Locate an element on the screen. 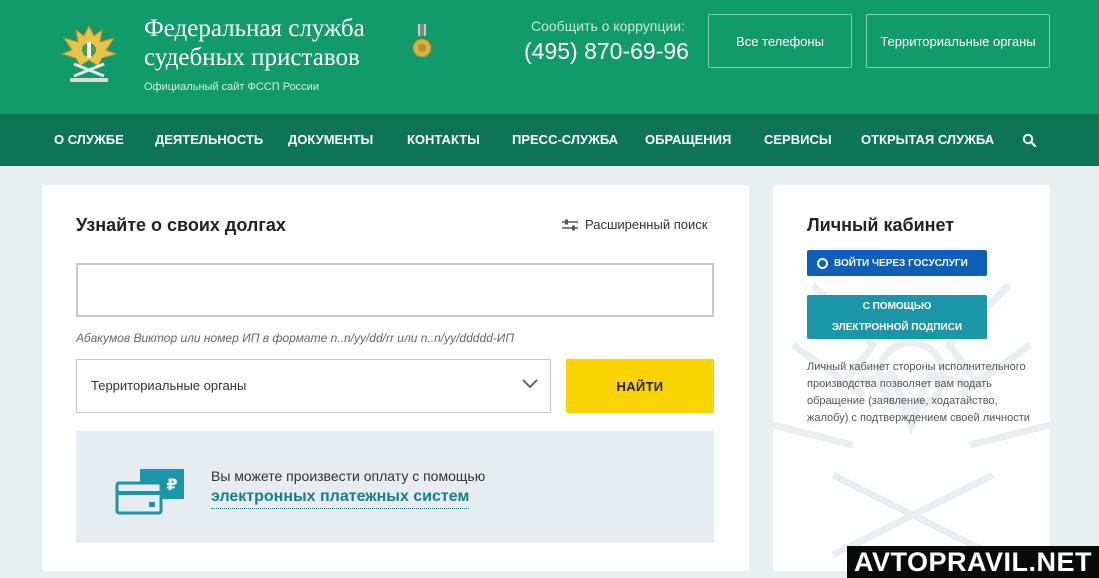 This screenshot has width=1099, height=578. nav-item-open-service: ОТКРЫТАЯ СЛУЖБА is located at coordinates (927, 140).